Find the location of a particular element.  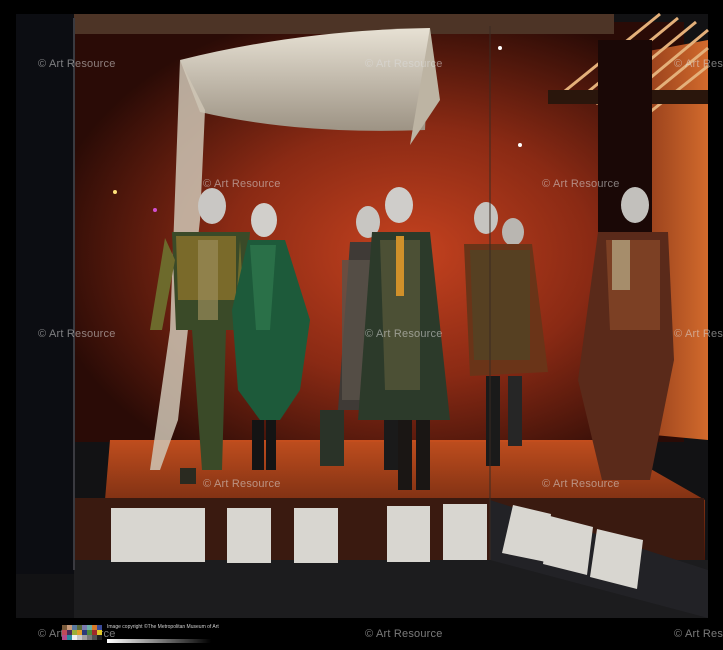

grayscale-bar is located at coordinates (159, 641).